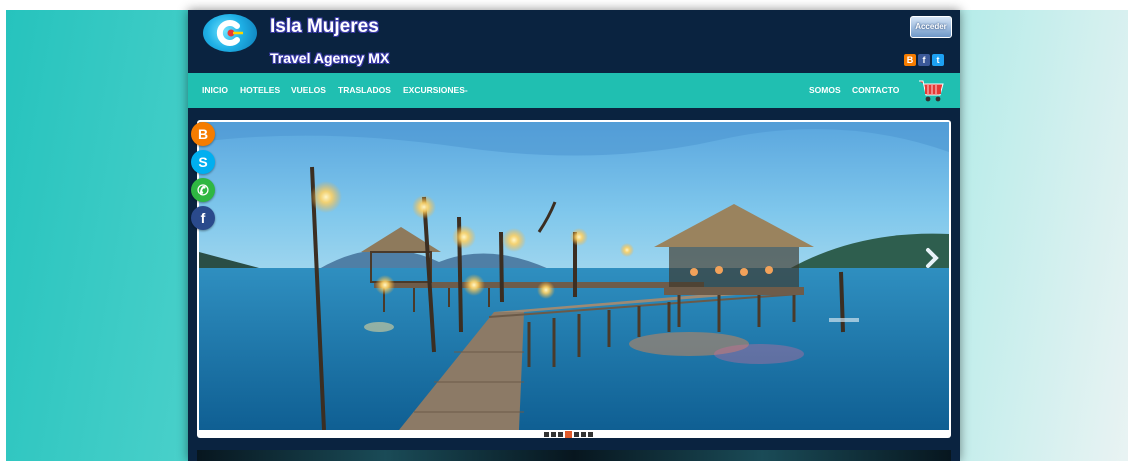 The width and height of the screenshot is (1134, 461). I want to click on nav-item-traslados: TRASLADOS, so click(364, 90).